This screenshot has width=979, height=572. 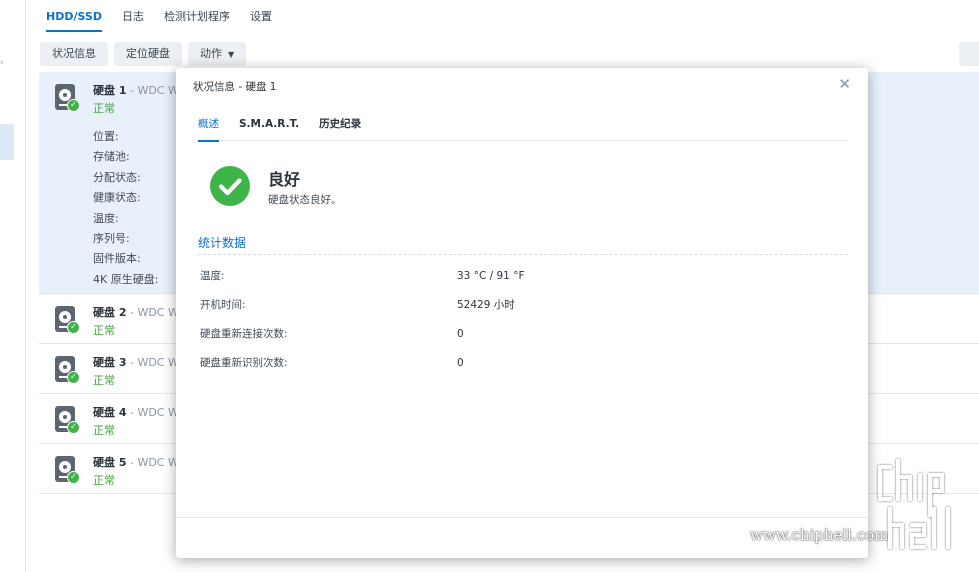 What do you see at coordinates (244, 363) in the screenshot?
I see `stat-label: 硬盘重新识别次数:` at bounding box center [244, 363].